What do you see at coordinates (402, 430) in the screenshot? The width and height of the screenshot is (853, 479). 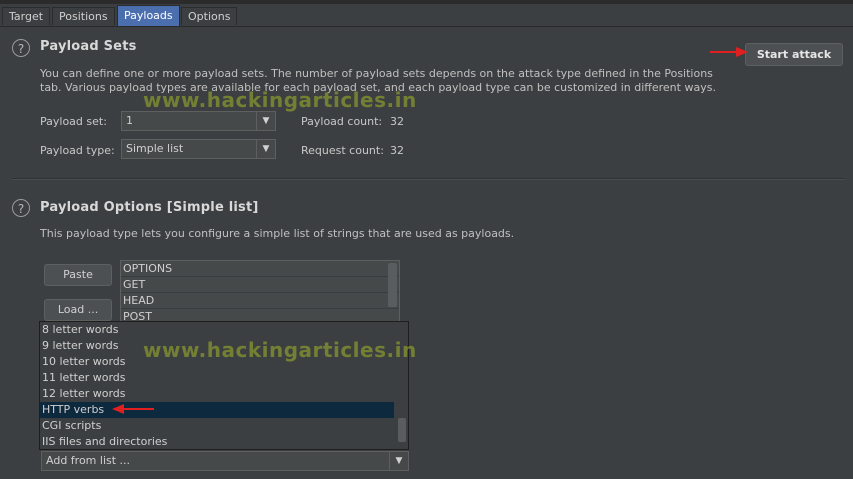 I see `dropdown-scrollbar` at bounding box center [402, 430].